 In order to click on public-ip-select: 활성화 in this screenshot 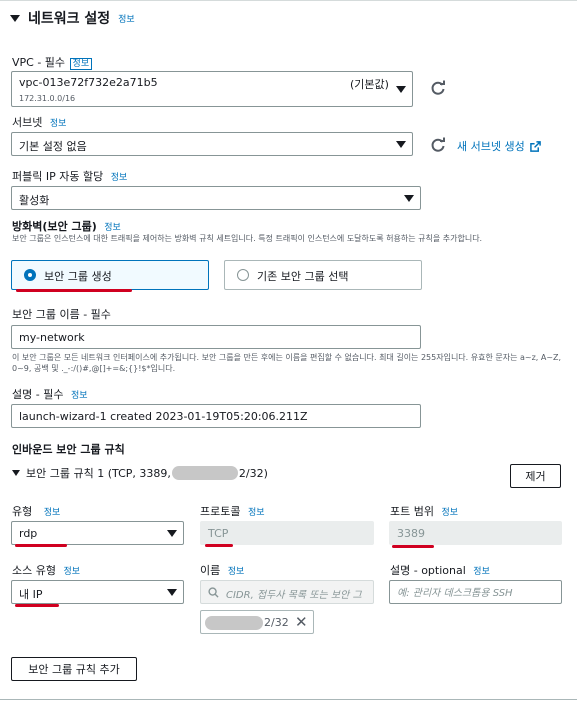, I will do `click(216, 198)`.